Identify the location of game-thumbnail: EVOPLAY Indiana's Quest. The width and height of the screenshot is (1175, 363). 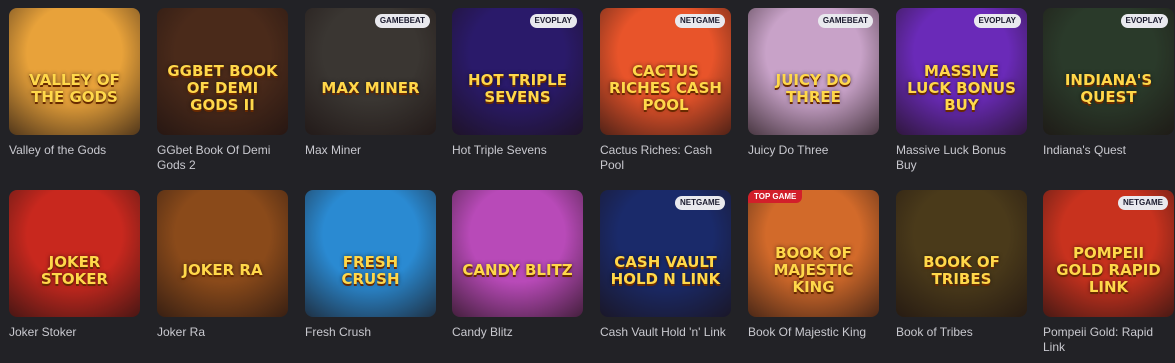
(1108, 71).